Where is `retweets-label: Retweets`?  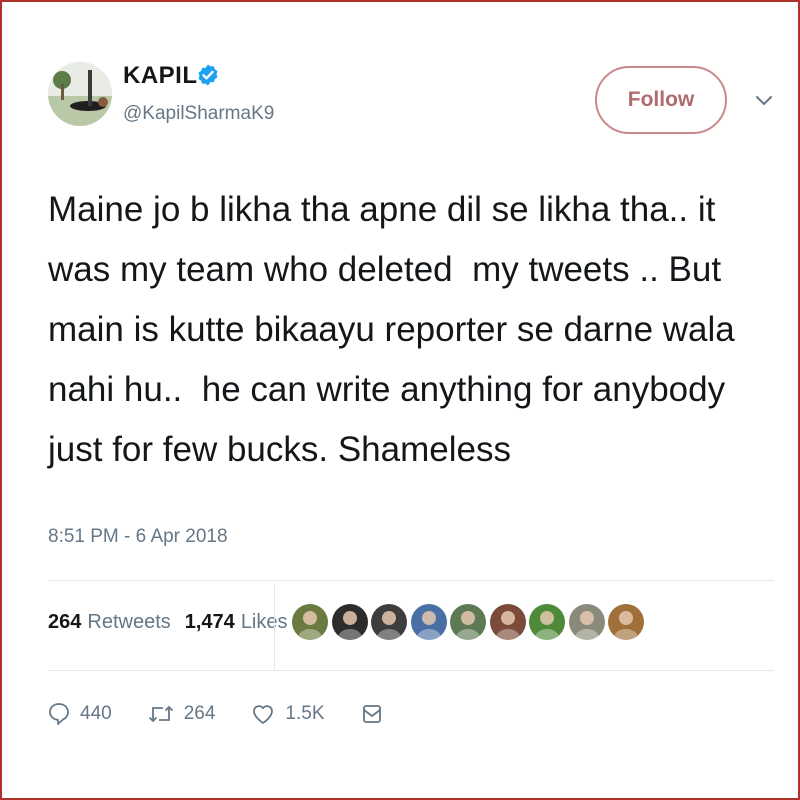
retweets-label: Retweets is located at coordinates (129, 622).